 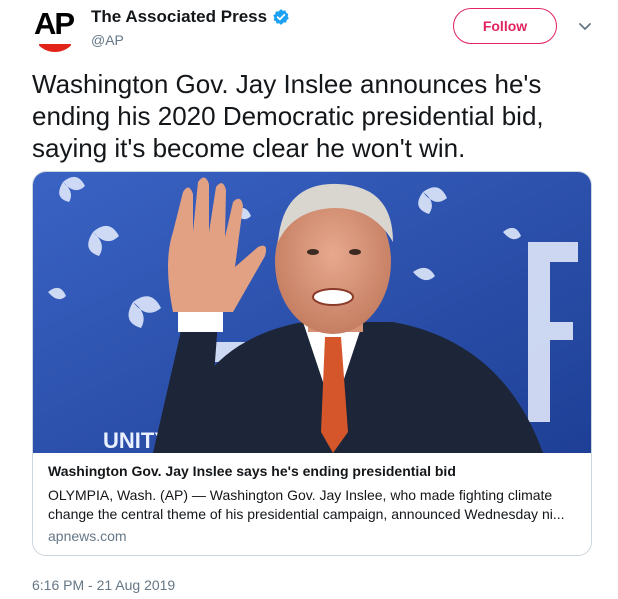 I want to click on chevron-down-icon, so click(x=585, y=27).